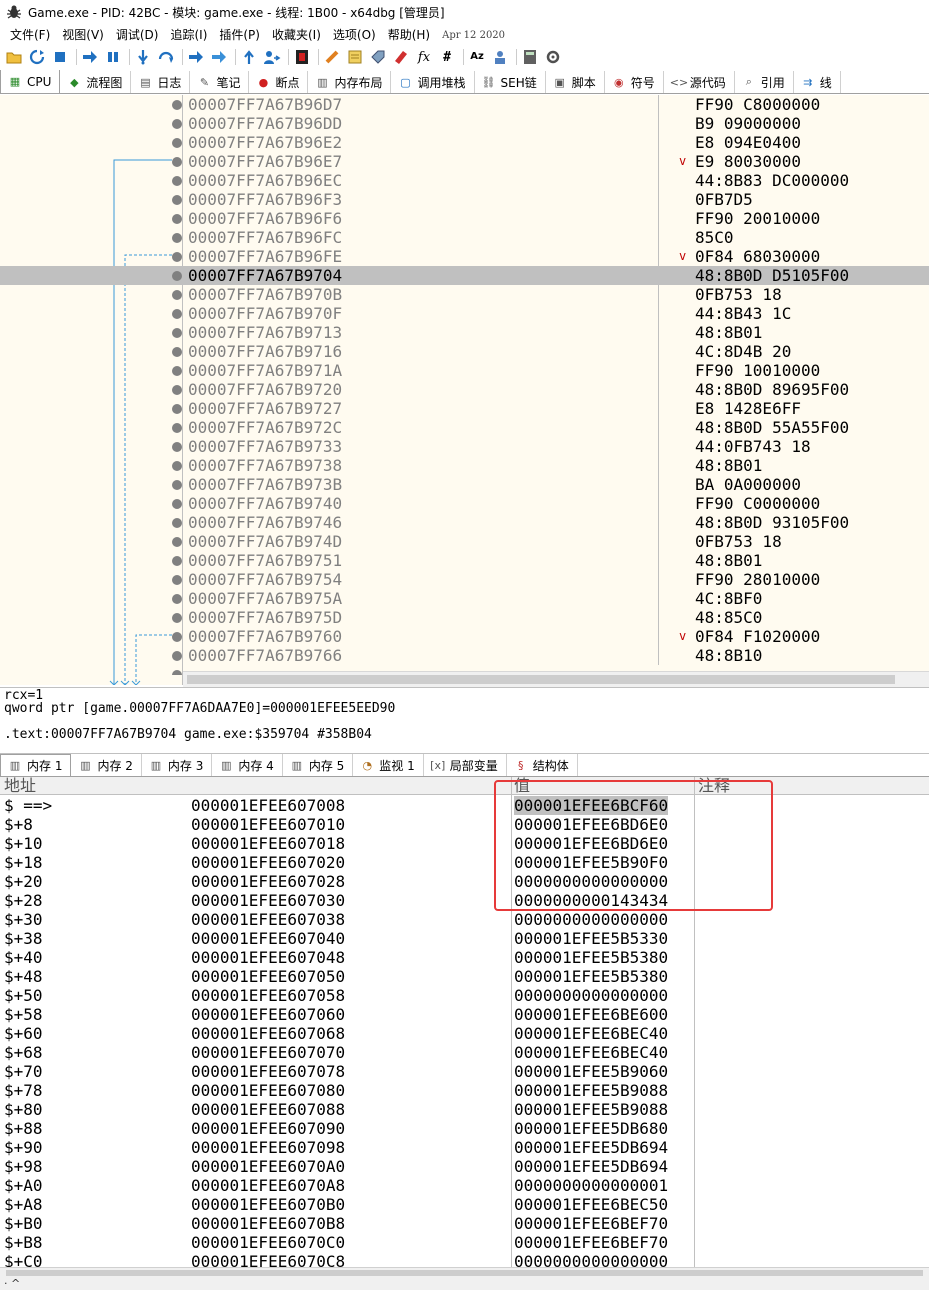  I want to click on tab-symbols: ◉ 符号, so click(634, 82).